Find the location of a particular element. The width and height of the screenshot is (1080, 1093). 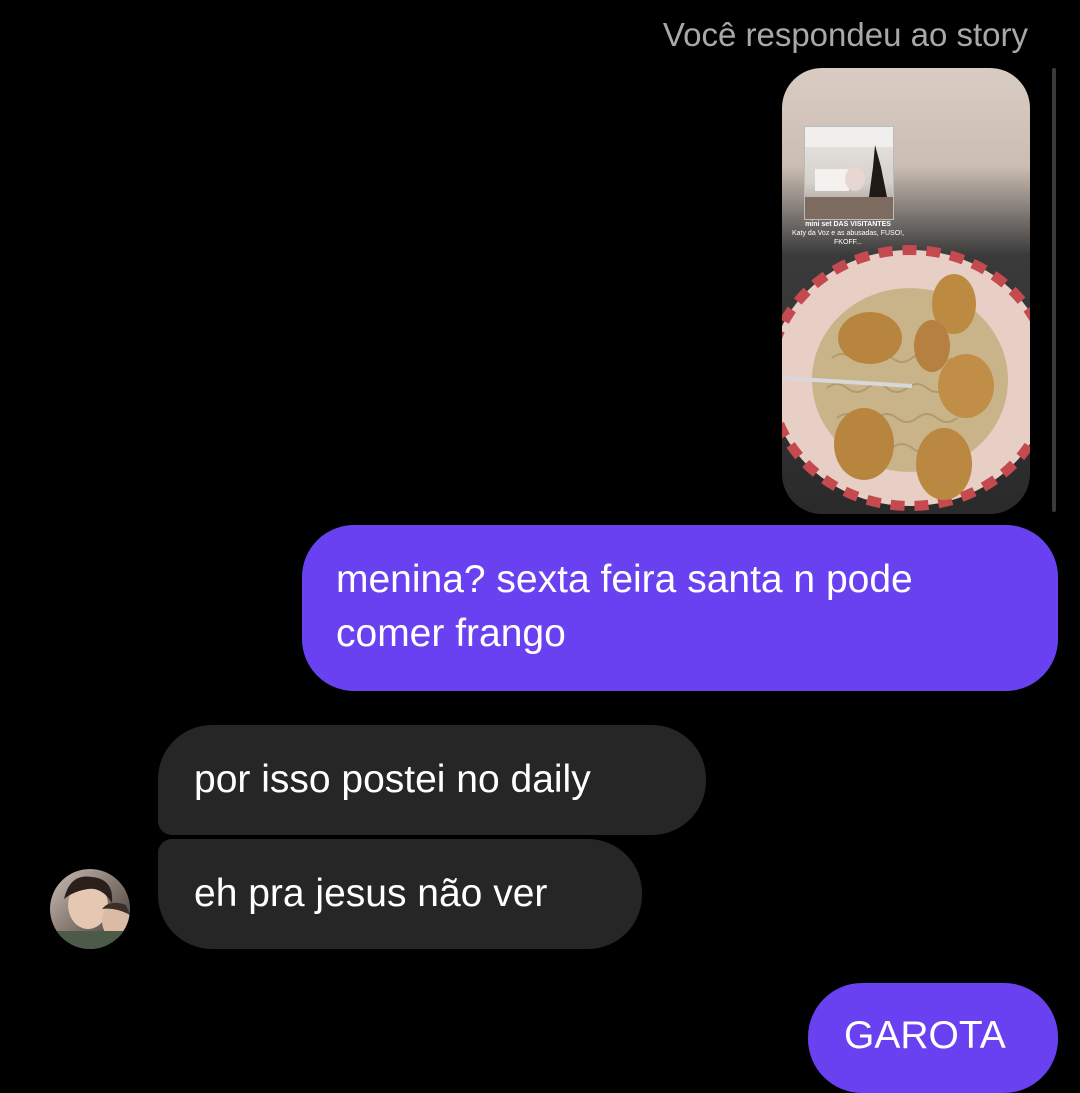

profile-photo-icon is located at coordinates (90, 912).